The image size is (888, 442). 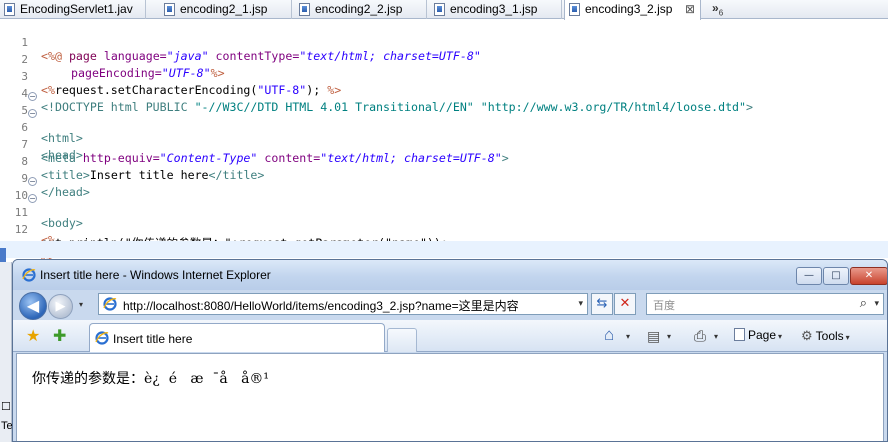 What do you see at coordinates (9, 9) in the screenshot?
I see `java-file-icon` at bounding box center [9, 9].